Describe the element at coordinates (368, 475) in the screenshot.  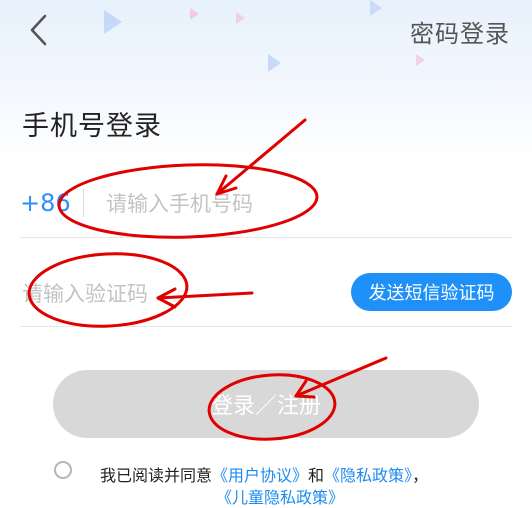
I see `privacy-policy-link: 《隐私政策》` at that location.